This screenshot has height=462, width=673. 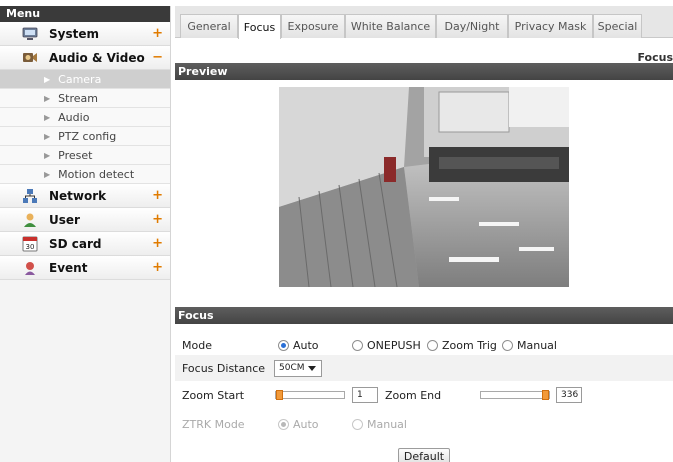 What do you see at coordinates (64, 219) in the screenshot?
I see `sidebar-item-label: User` at bounding box center [64, 219].